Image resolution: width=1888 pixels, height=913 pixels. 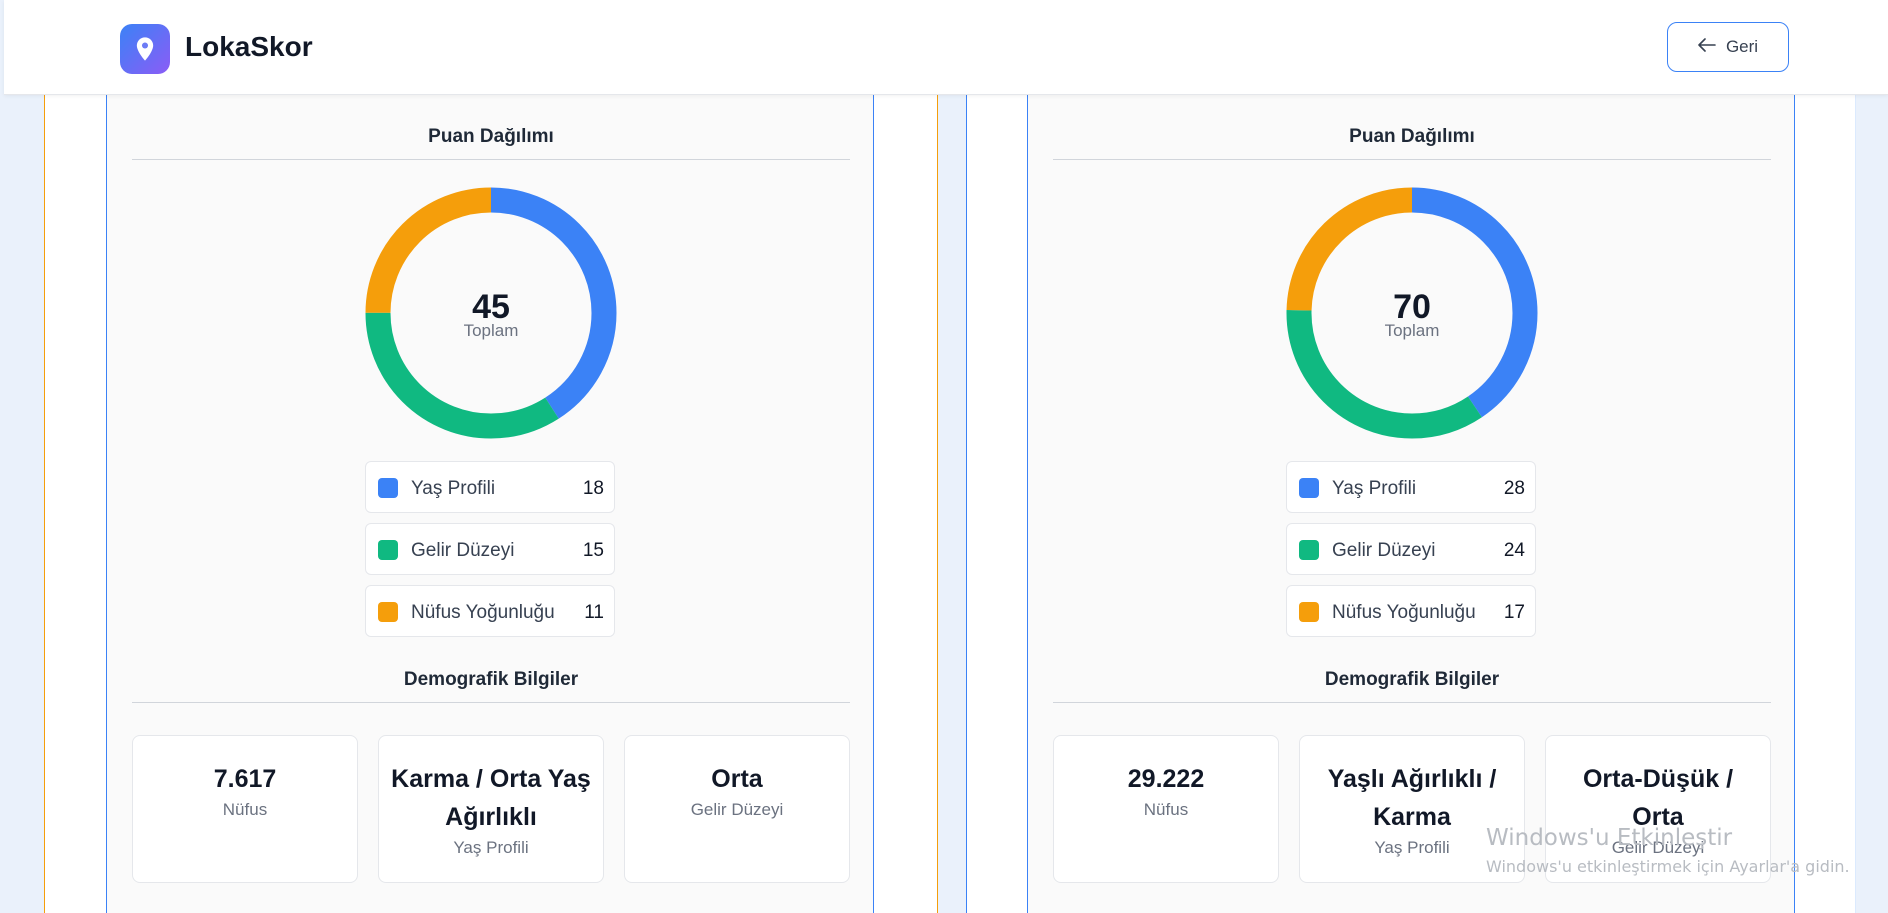 What do you see at coordinates (1514, 550) in the screenshot?
I see `legend-value: 24` at bounding box center [1514, 550].